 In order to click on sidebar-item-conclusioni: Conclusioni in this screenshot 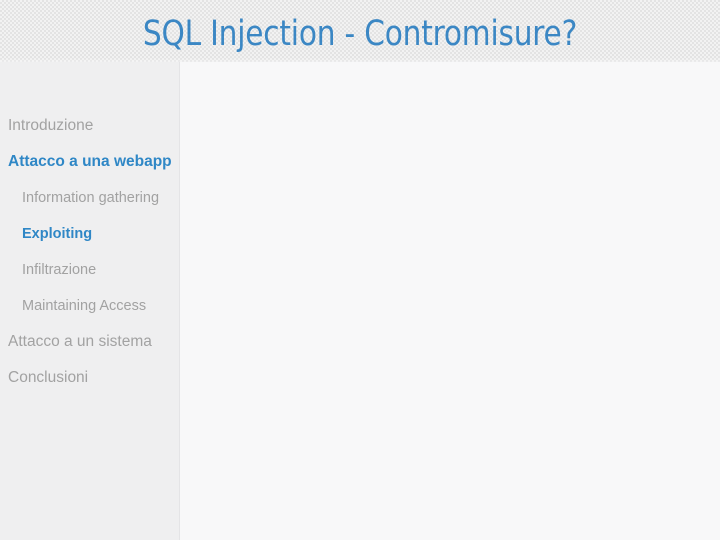, I will do `click(90, 378)`.